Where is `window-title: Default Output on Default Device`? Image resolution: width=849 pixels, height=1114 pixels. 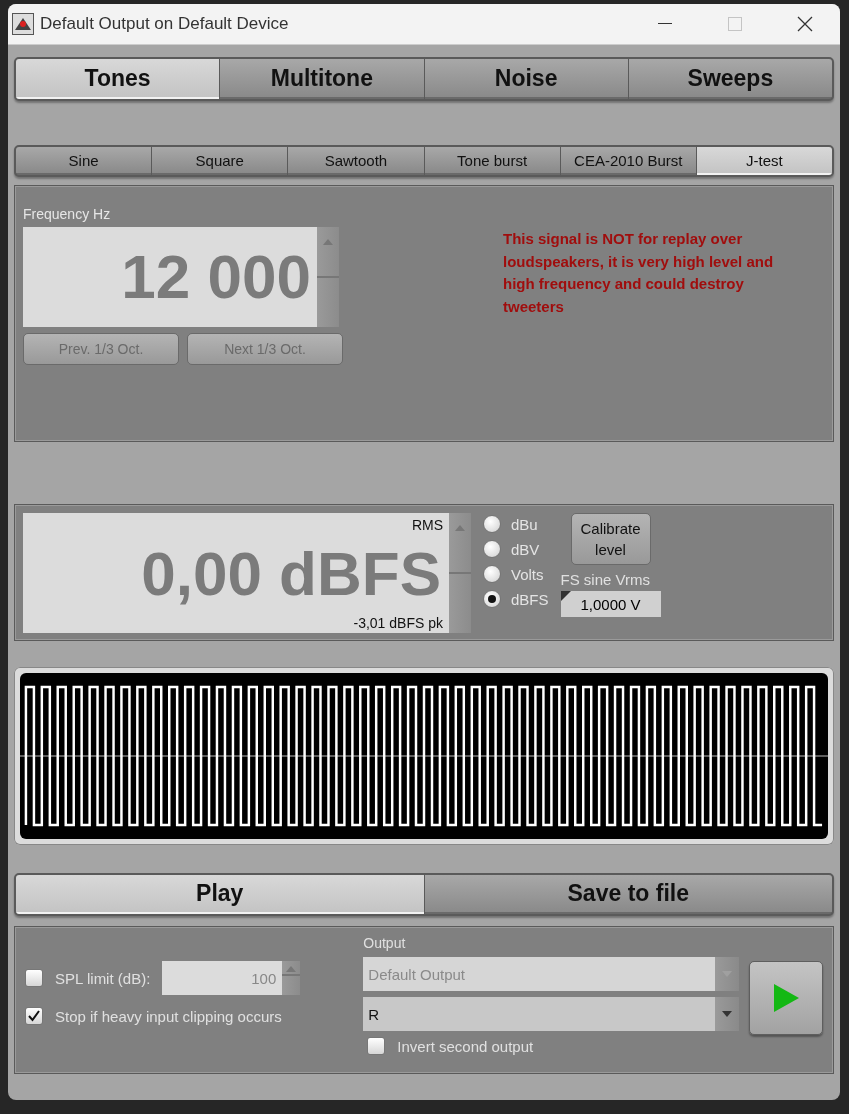 window-title: Default Output on Default Device is located at coordinates (165, 24).